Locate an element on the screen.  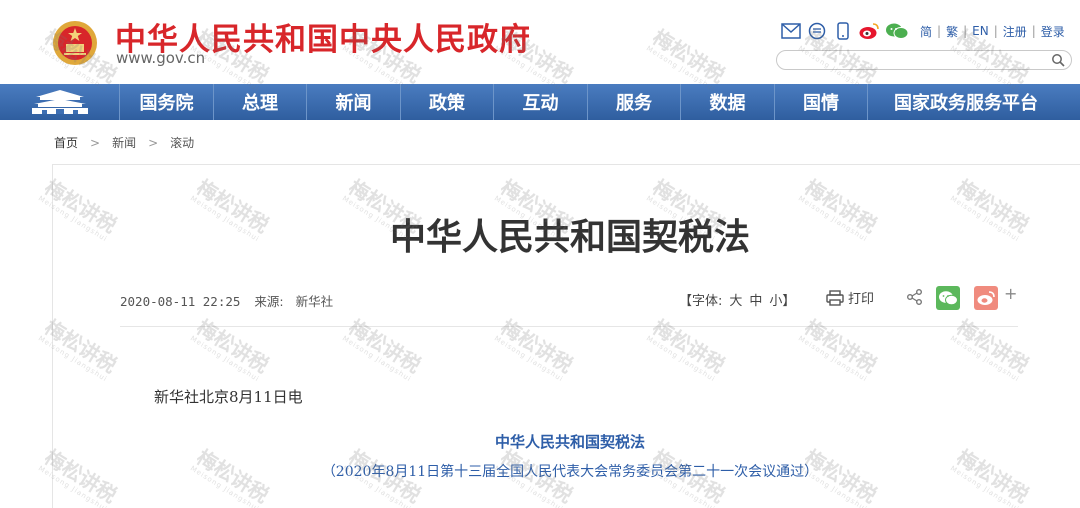
weibo-share-button is located at coordinates (986, 298).